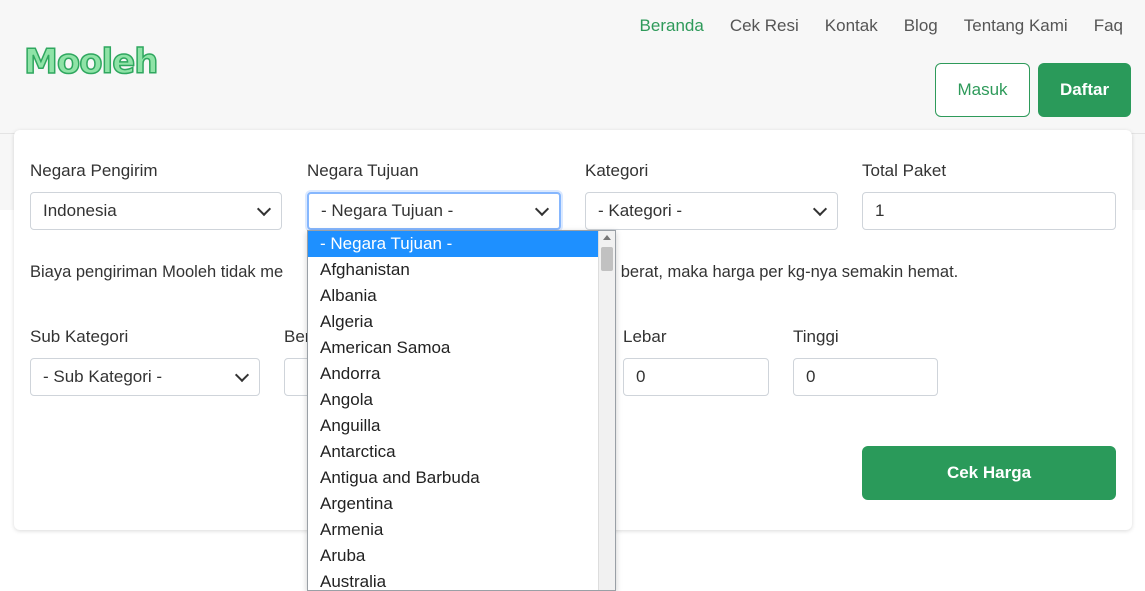  I want to click on login-button: Masuk, so click(982, 90).